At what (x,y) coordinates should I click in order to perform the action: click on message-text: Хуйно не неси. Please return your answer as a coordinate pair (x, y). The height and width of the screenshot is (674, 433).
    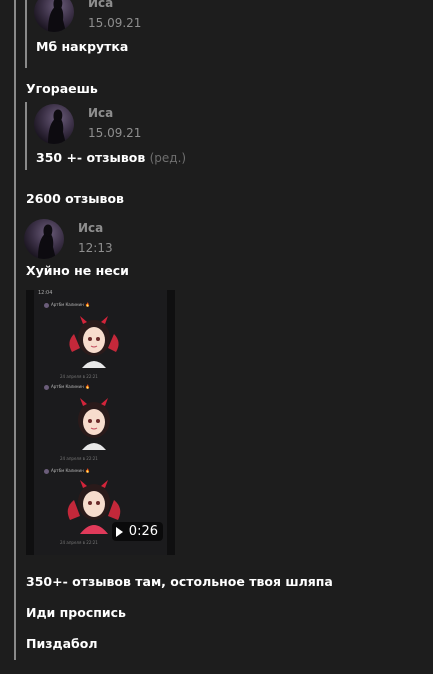
    Looking at the image, I should click on (77, 270).